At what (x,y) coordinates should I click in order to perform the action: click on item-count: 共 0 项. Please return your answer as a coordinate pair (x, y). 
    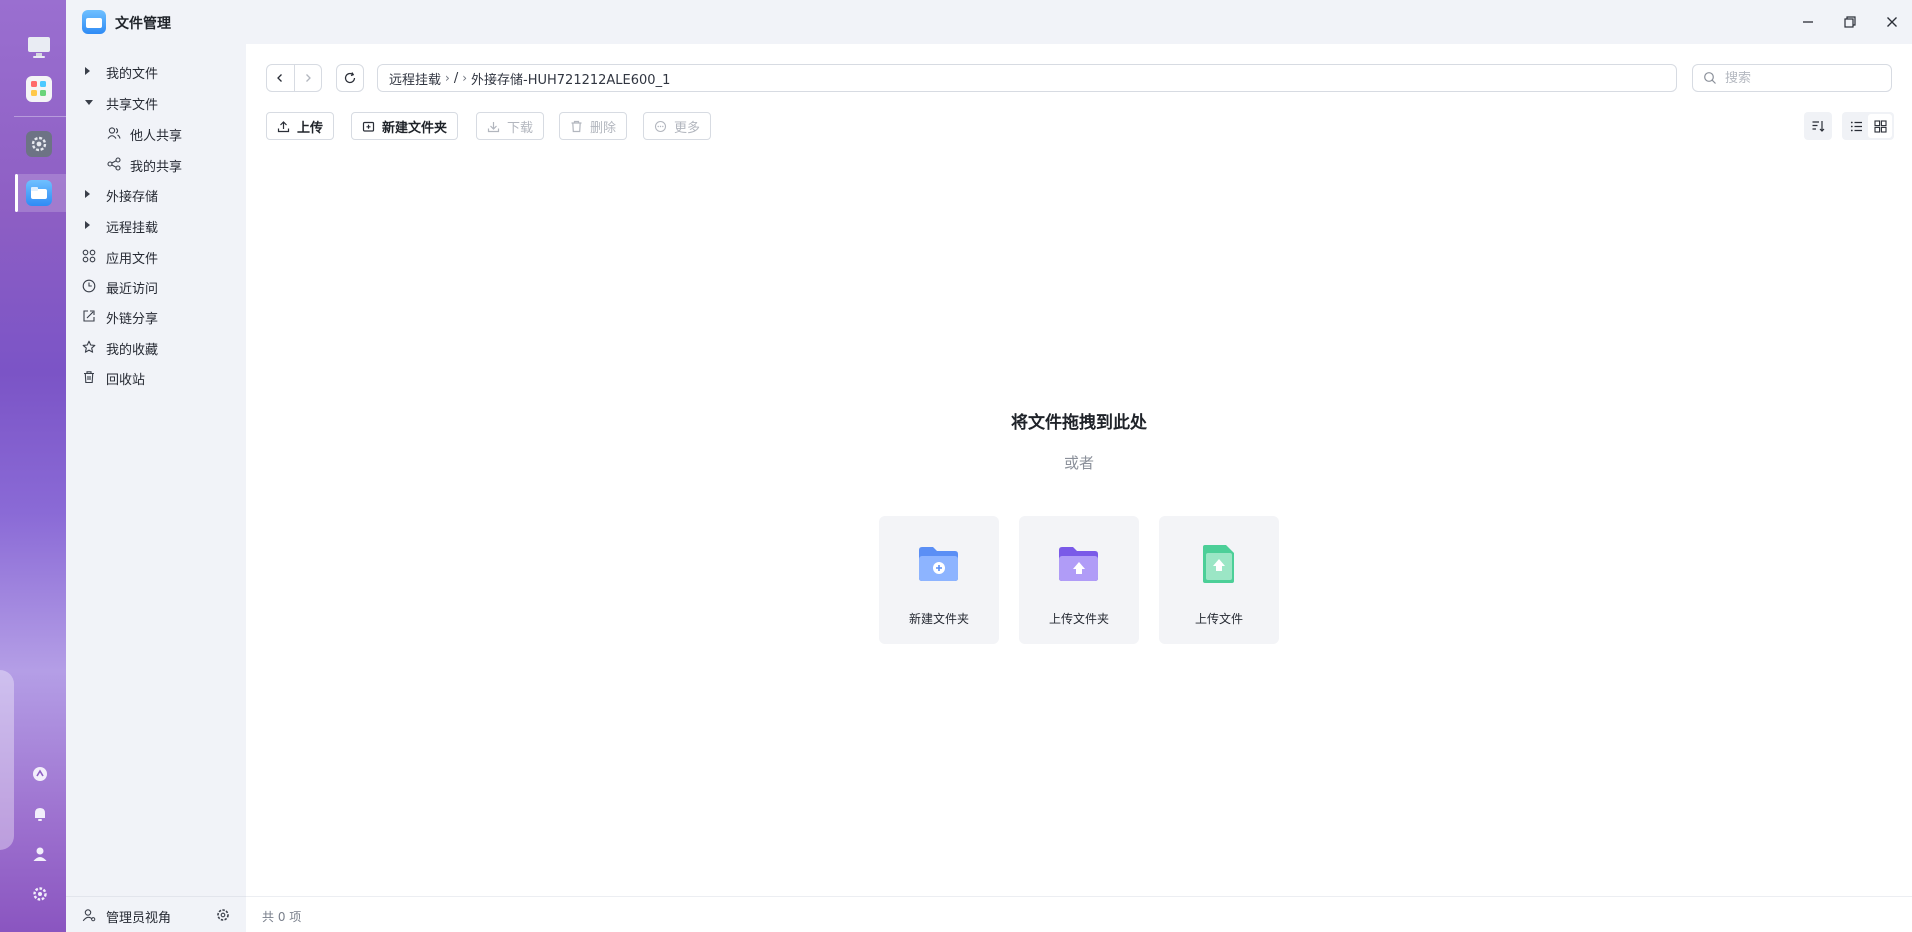
    Looking at the image, I should click on (282, 917).